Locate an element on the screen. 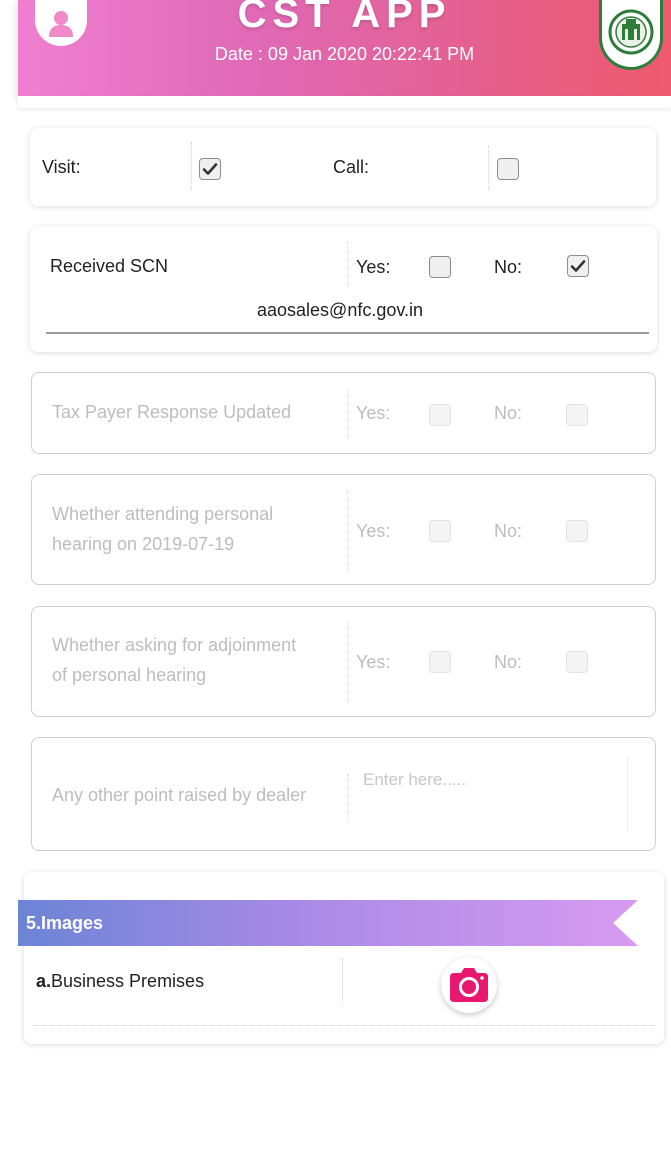  header-date: Date : 09 Jan 2020 20:22:41 PM is located at coordinates (344, 54).